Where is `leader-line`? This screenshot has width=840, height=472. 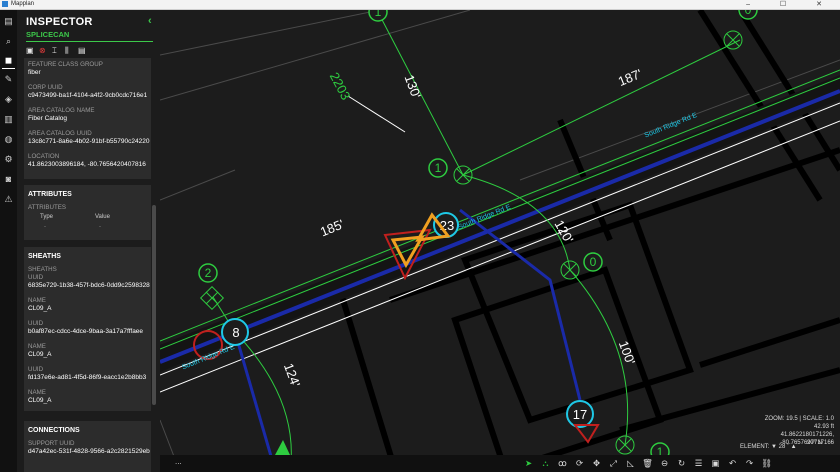 leader-line is located at coordinates (376, 114).